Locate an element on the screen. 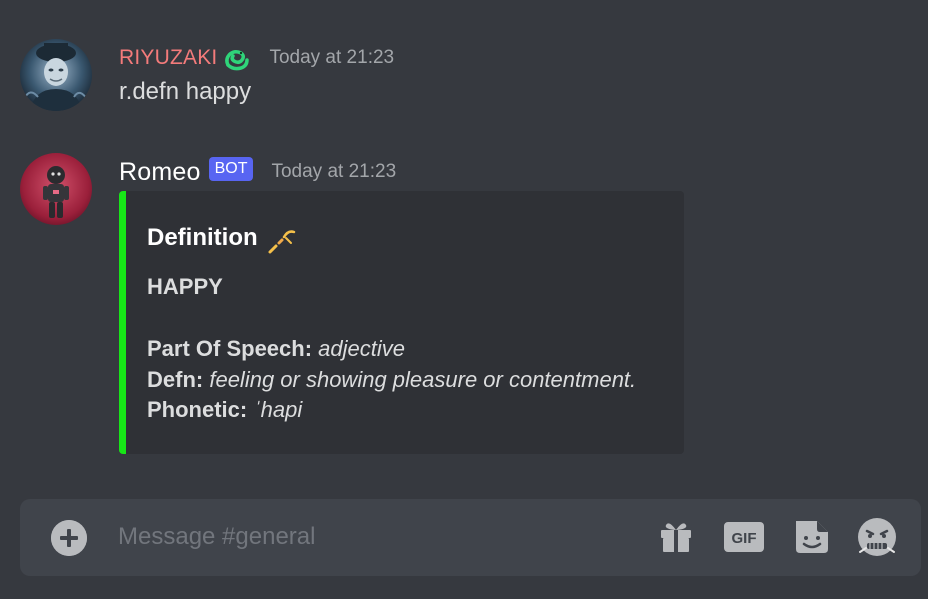 The width and height of the screenshot is (928, 599). gift-icon is located at coordinates (676, 537).